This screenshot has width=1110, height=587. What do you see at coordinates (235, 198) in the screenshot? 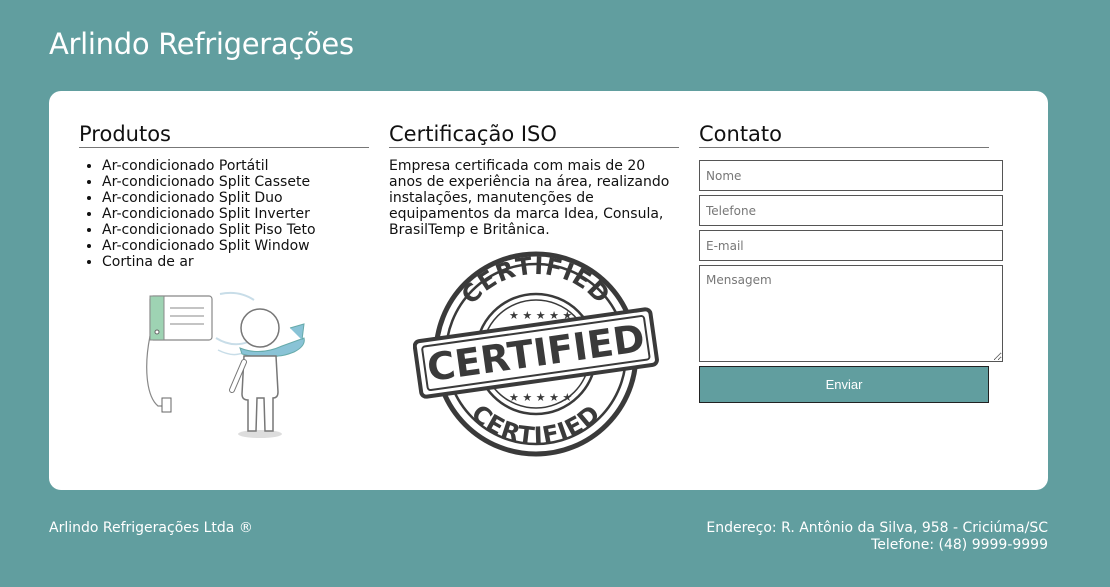
I see `product-item: Ar-condicionado Split Duo` at bounding box center [235, 198].